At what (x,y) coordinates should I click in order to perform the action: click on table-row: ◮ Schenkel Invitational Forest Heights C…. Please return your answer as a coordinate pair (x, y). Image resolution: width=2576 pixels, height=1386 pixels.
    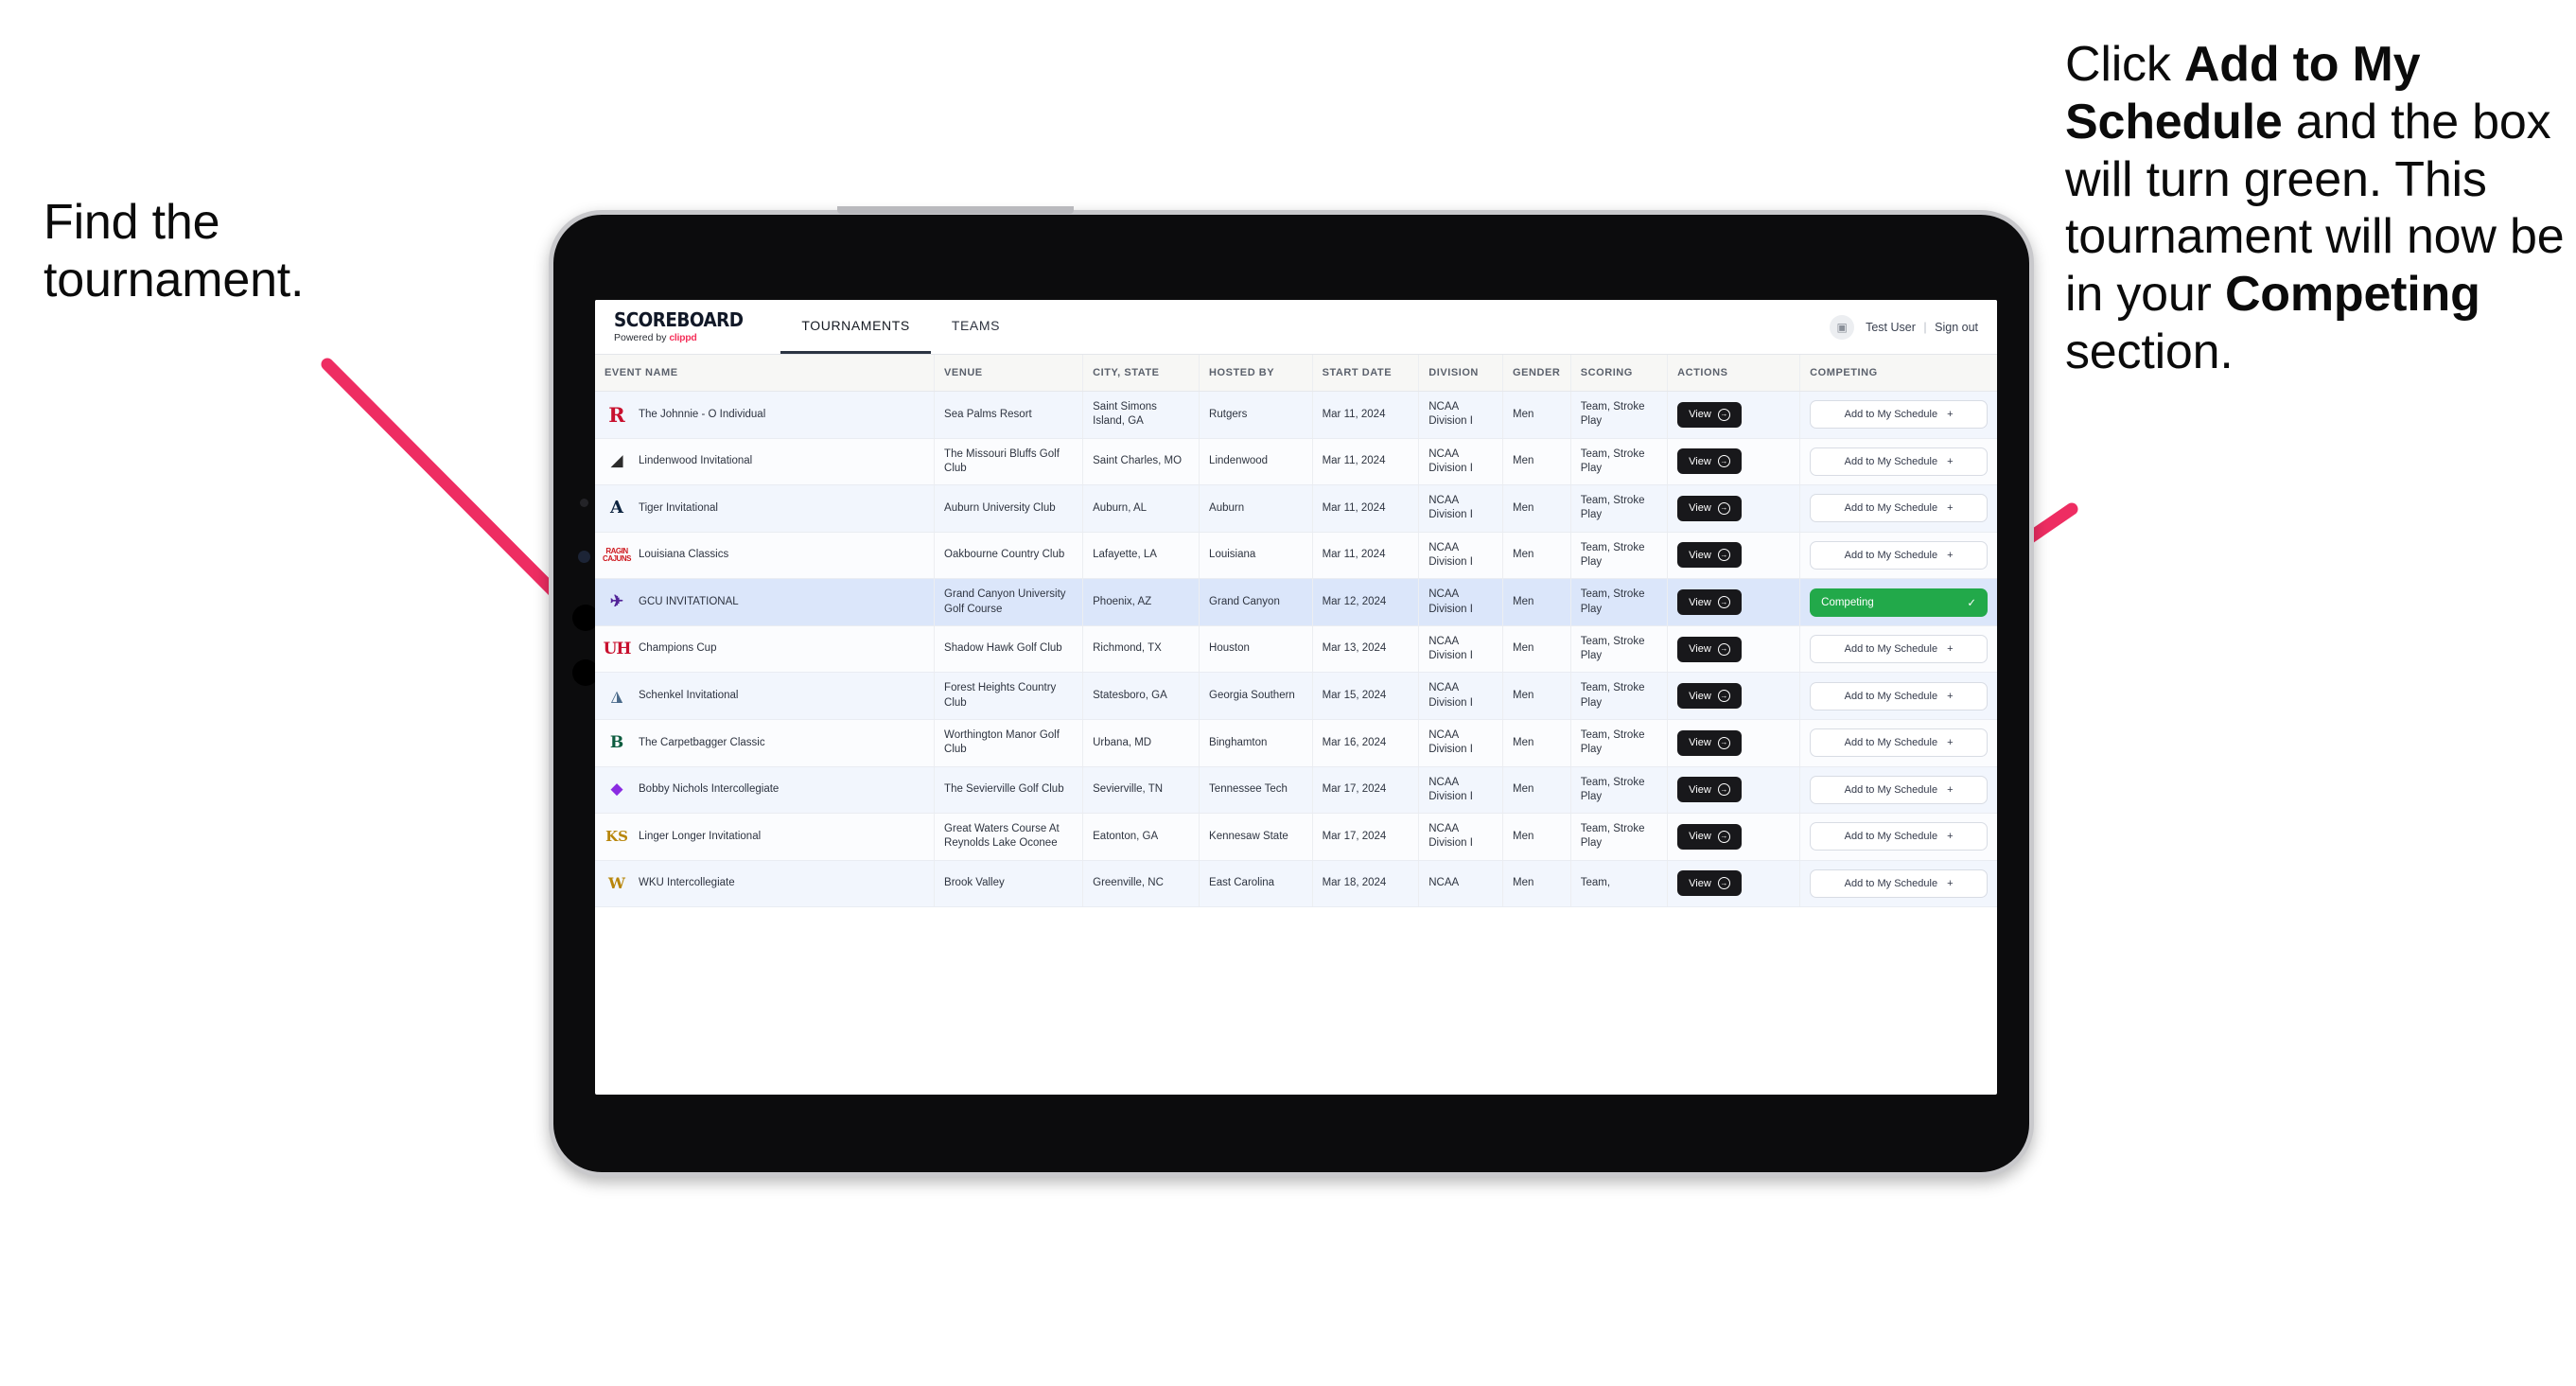
    Looking at the image, I should click on (1296, 696).